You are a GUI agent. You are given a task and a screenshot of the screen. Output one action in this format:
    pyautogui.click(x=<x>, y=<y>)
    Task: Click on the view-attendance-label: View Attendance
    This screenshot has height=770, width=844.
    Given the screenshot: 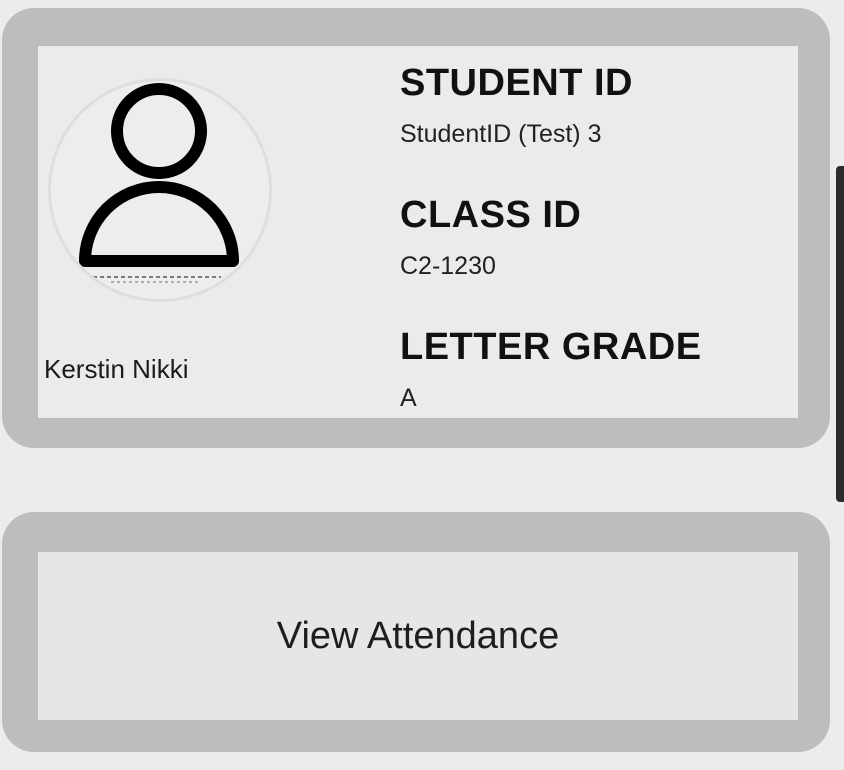 What is the action you would take?
    pyautogui.click(x=418, y=635)
    